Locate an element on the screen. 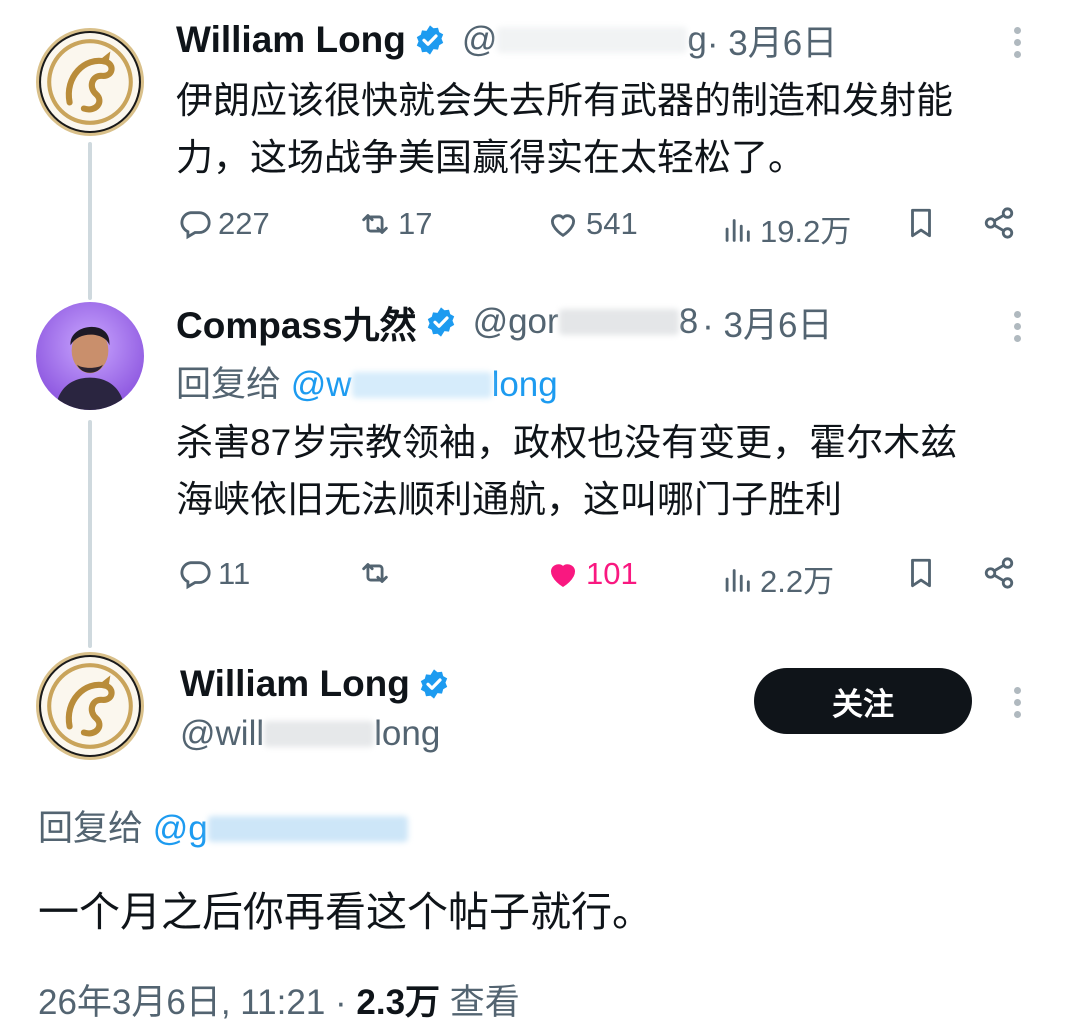 Image resolution: width=1070 pixels, height=1025 pixels. tweet-meta: 26年3月6日, 11:21 · 2.3万 查看 is located at coordinates (279, 999).